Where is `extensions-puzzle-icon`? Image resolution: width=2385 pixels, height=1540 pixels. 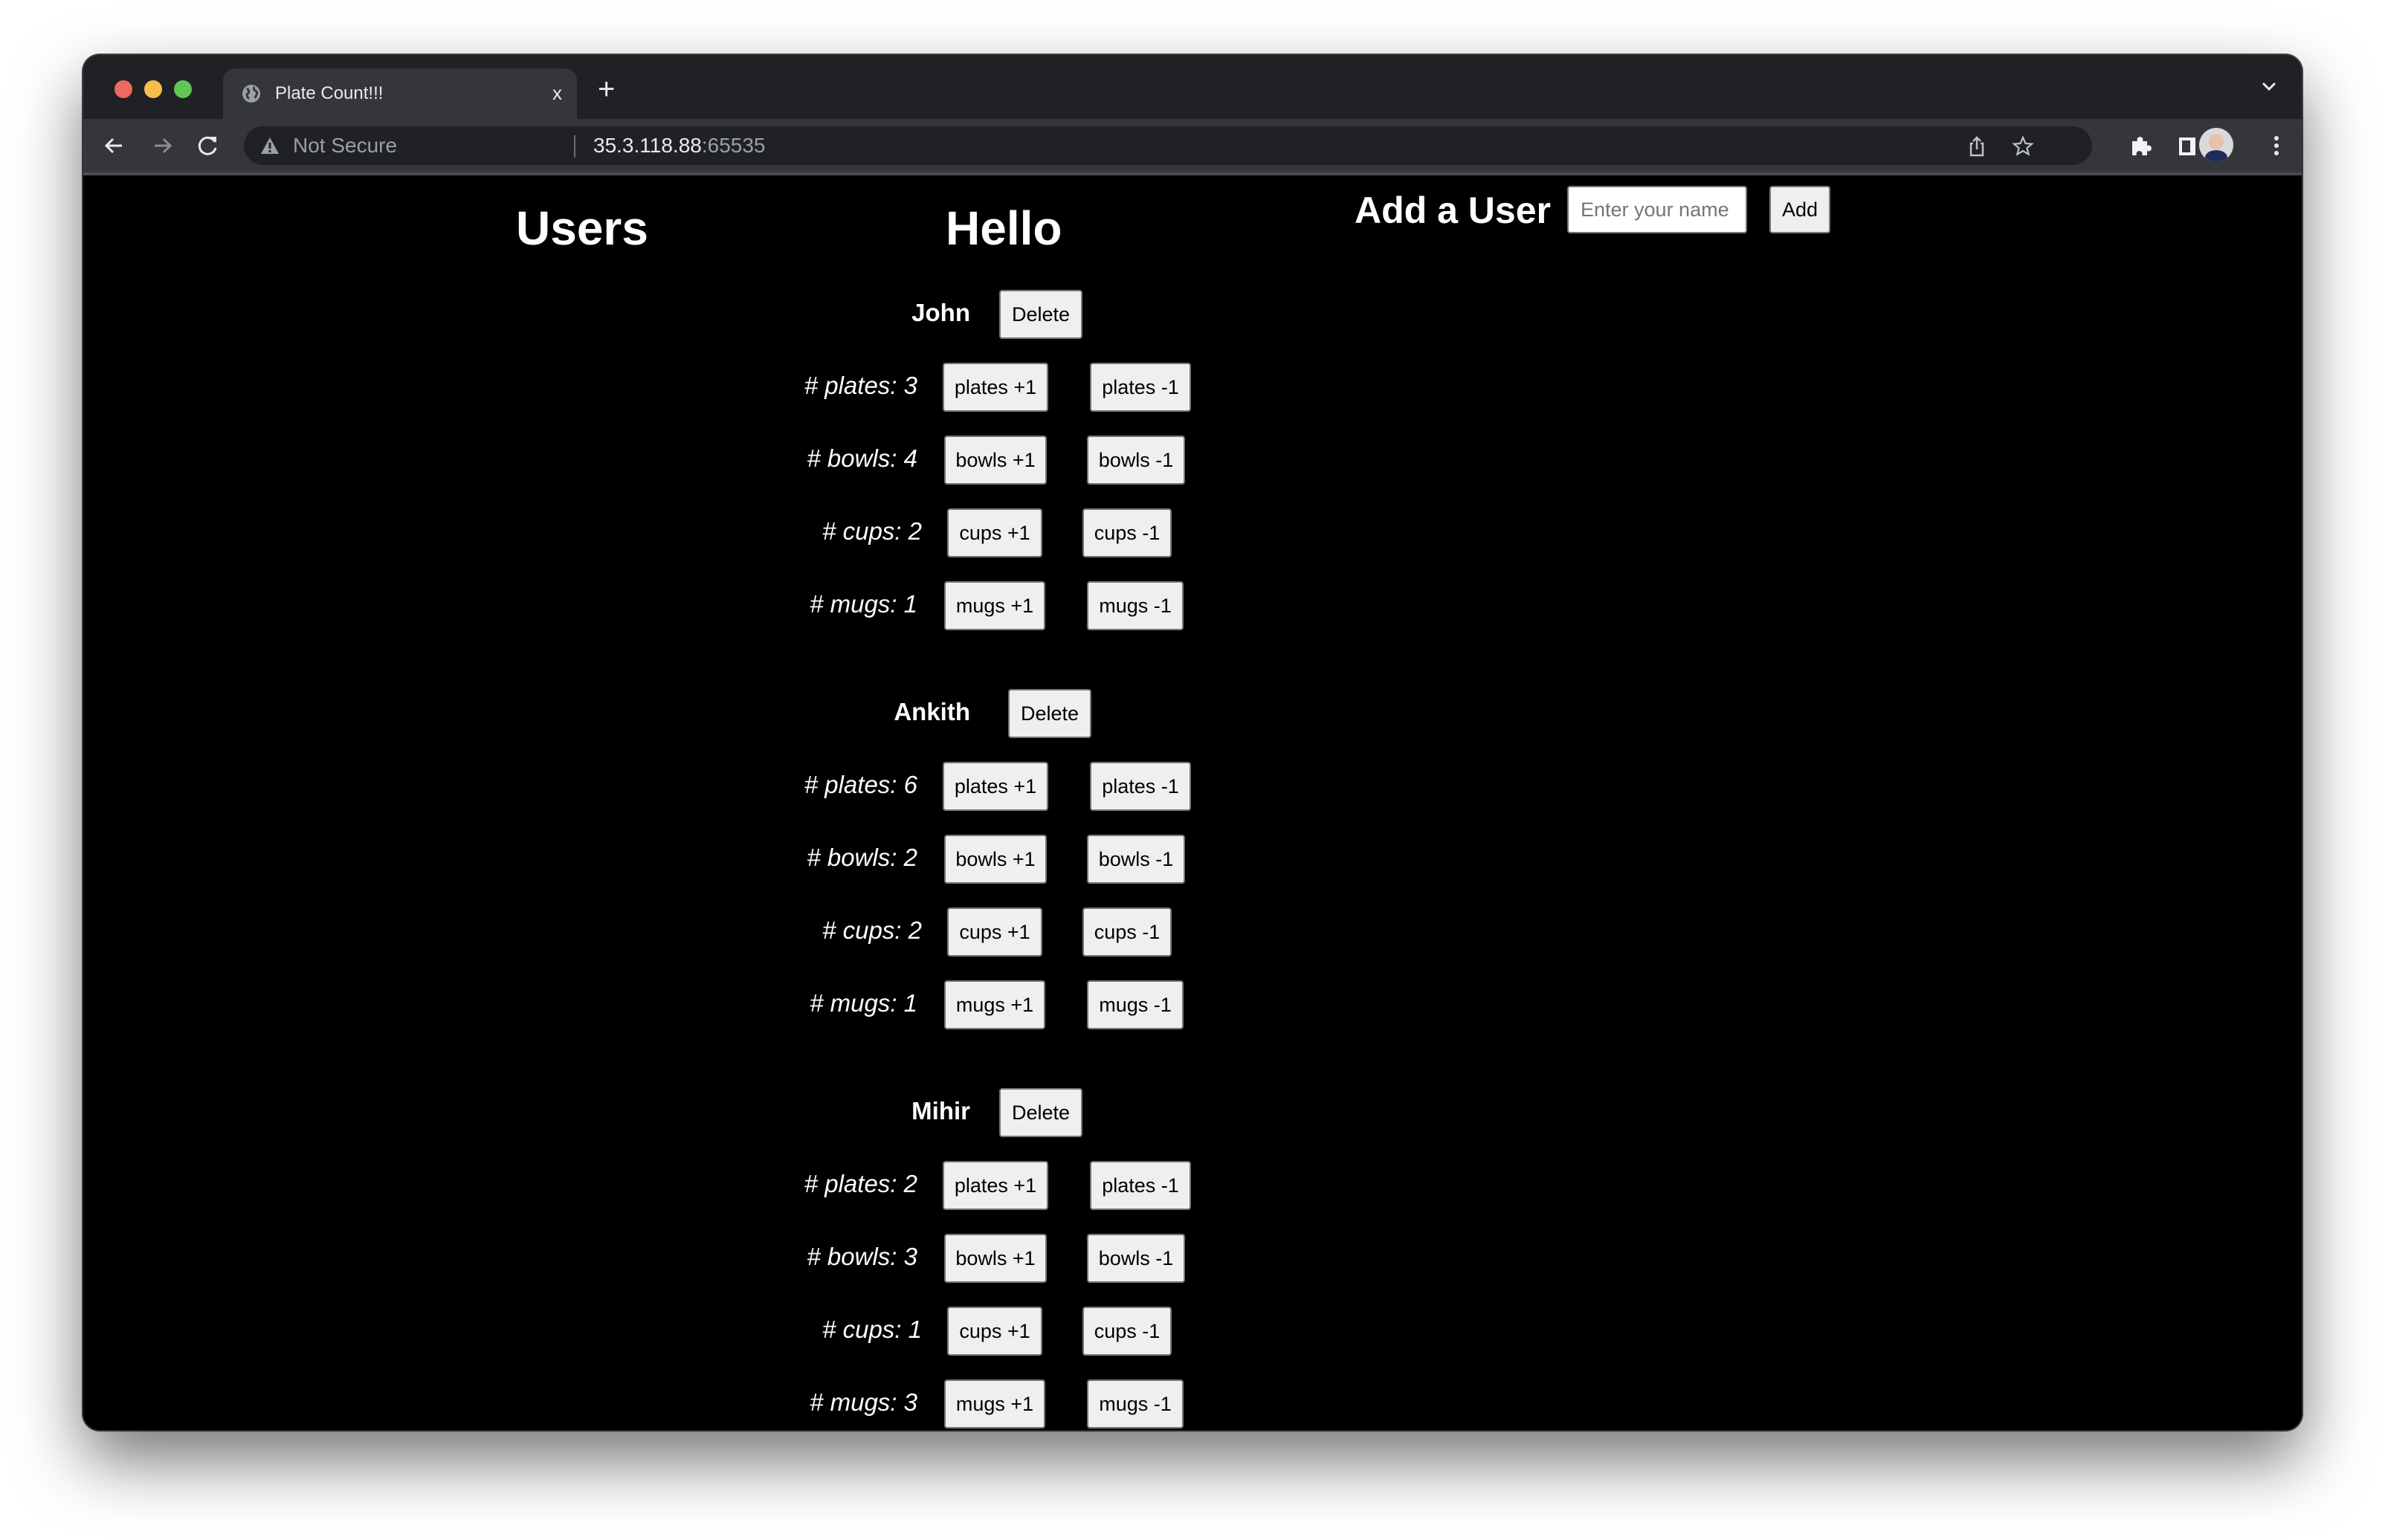 extensions-puzzle-icon is located at coordinates (2141, 145).